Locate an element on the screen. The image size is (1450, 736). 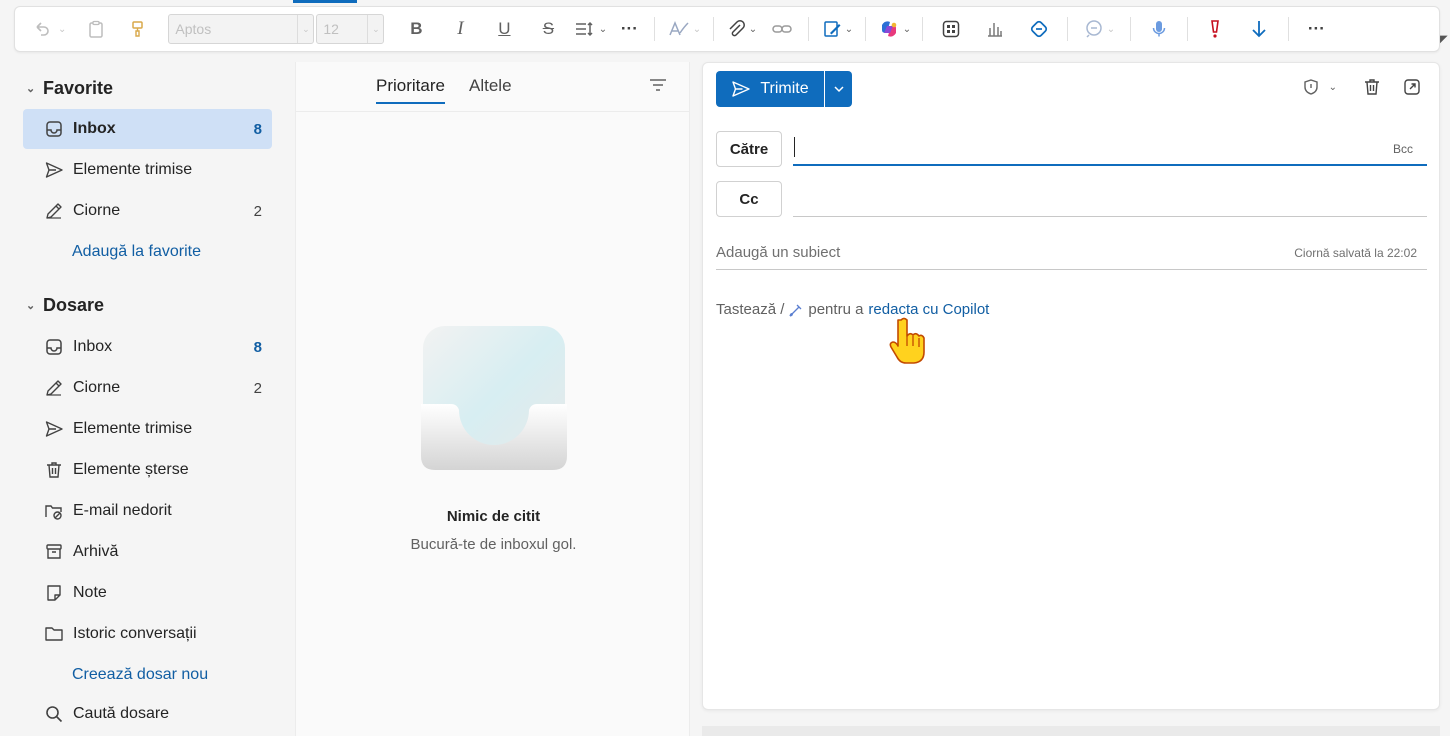
italic-button: I is located at coordinates (460, 29).